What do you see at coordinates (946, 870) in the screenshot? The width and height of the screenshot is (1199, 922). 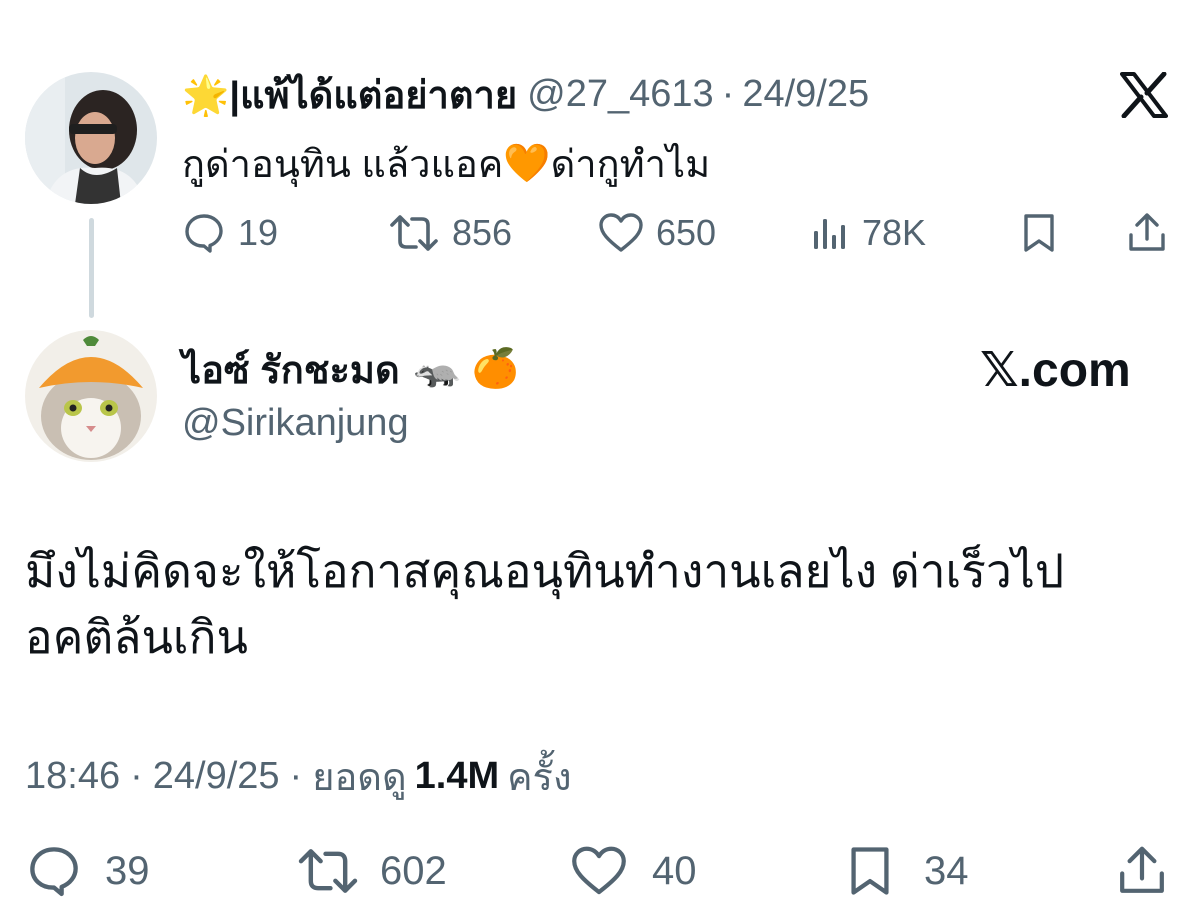 I see `main-bookmark-count: 34` at bounding box center [946, 870].